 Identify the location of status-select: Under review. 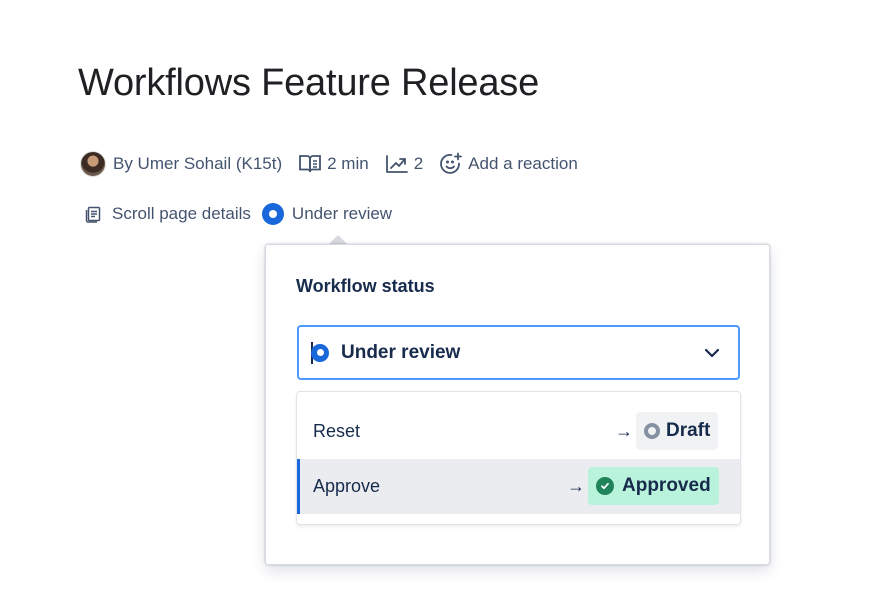
(518, 352).